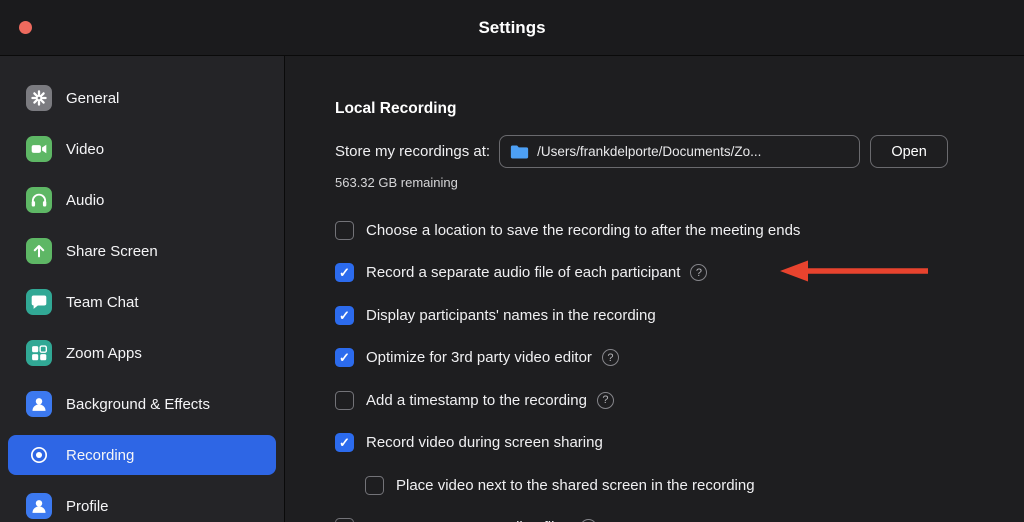  Describe the element at coordinates (39, 251) in the screenshot. I see `share-screen-icon` at that location.